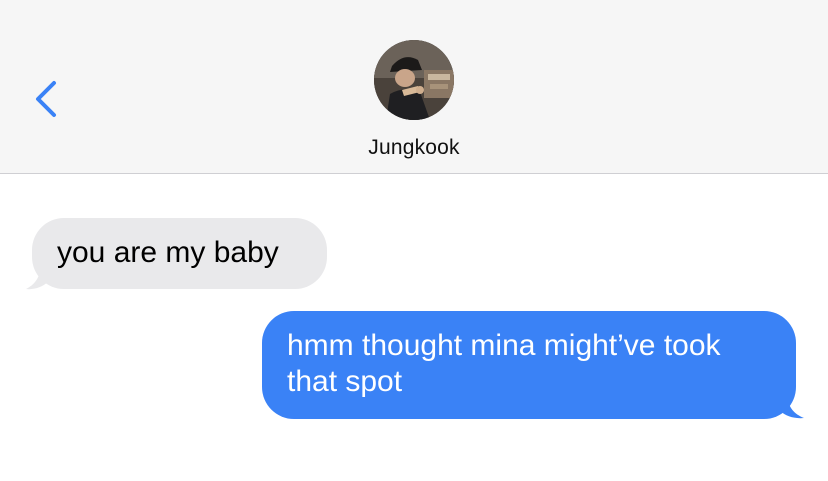 This screenshot has width=828, height=481. I want to click on chevron-left-icon, so click(46, 99).